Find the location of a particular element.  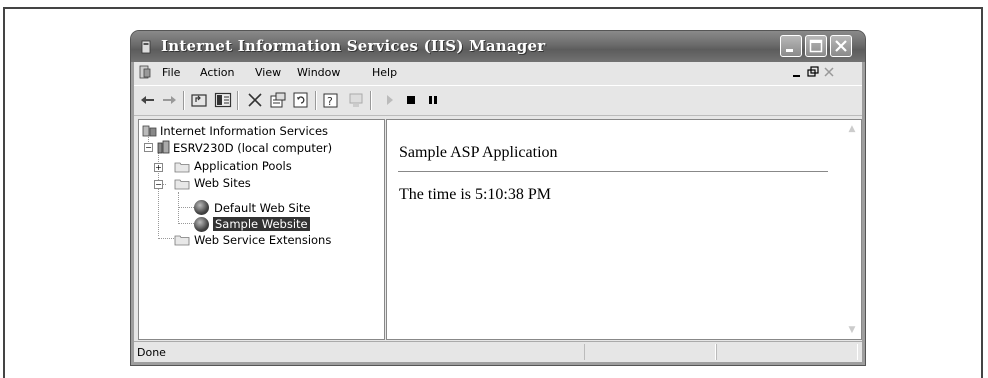

show-hide-tree-icon is located at coordinates (223, 100).